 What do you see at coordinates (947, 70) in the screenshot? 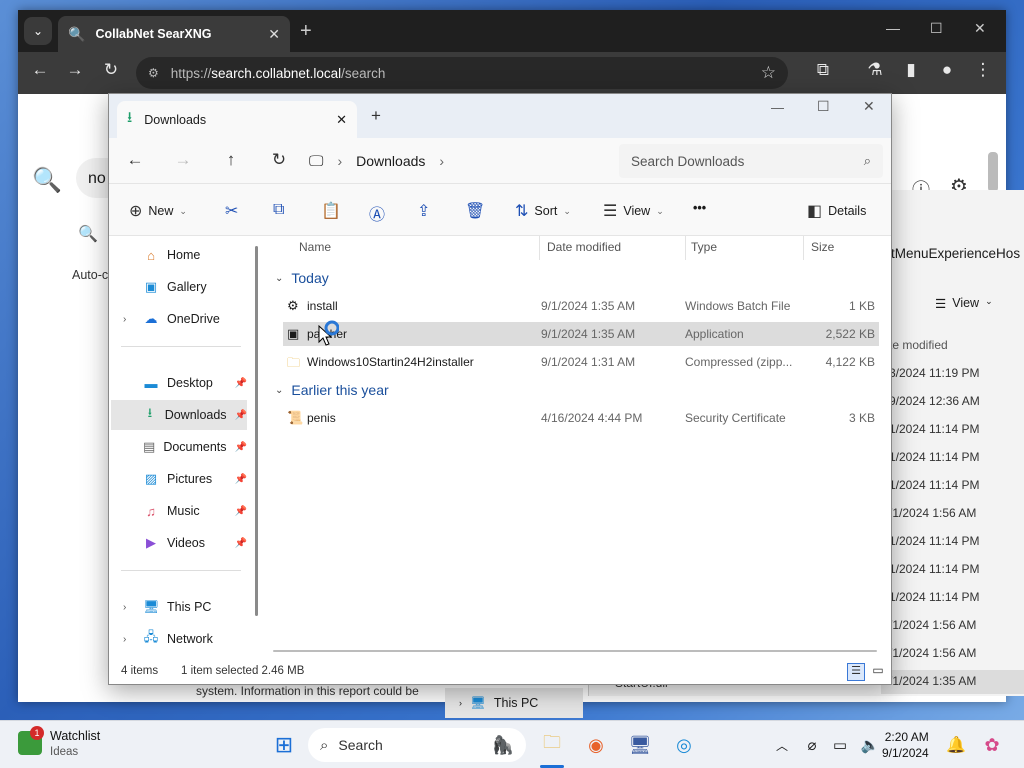
I see `profile-avatar: ●` at bounding box center [947, 70].